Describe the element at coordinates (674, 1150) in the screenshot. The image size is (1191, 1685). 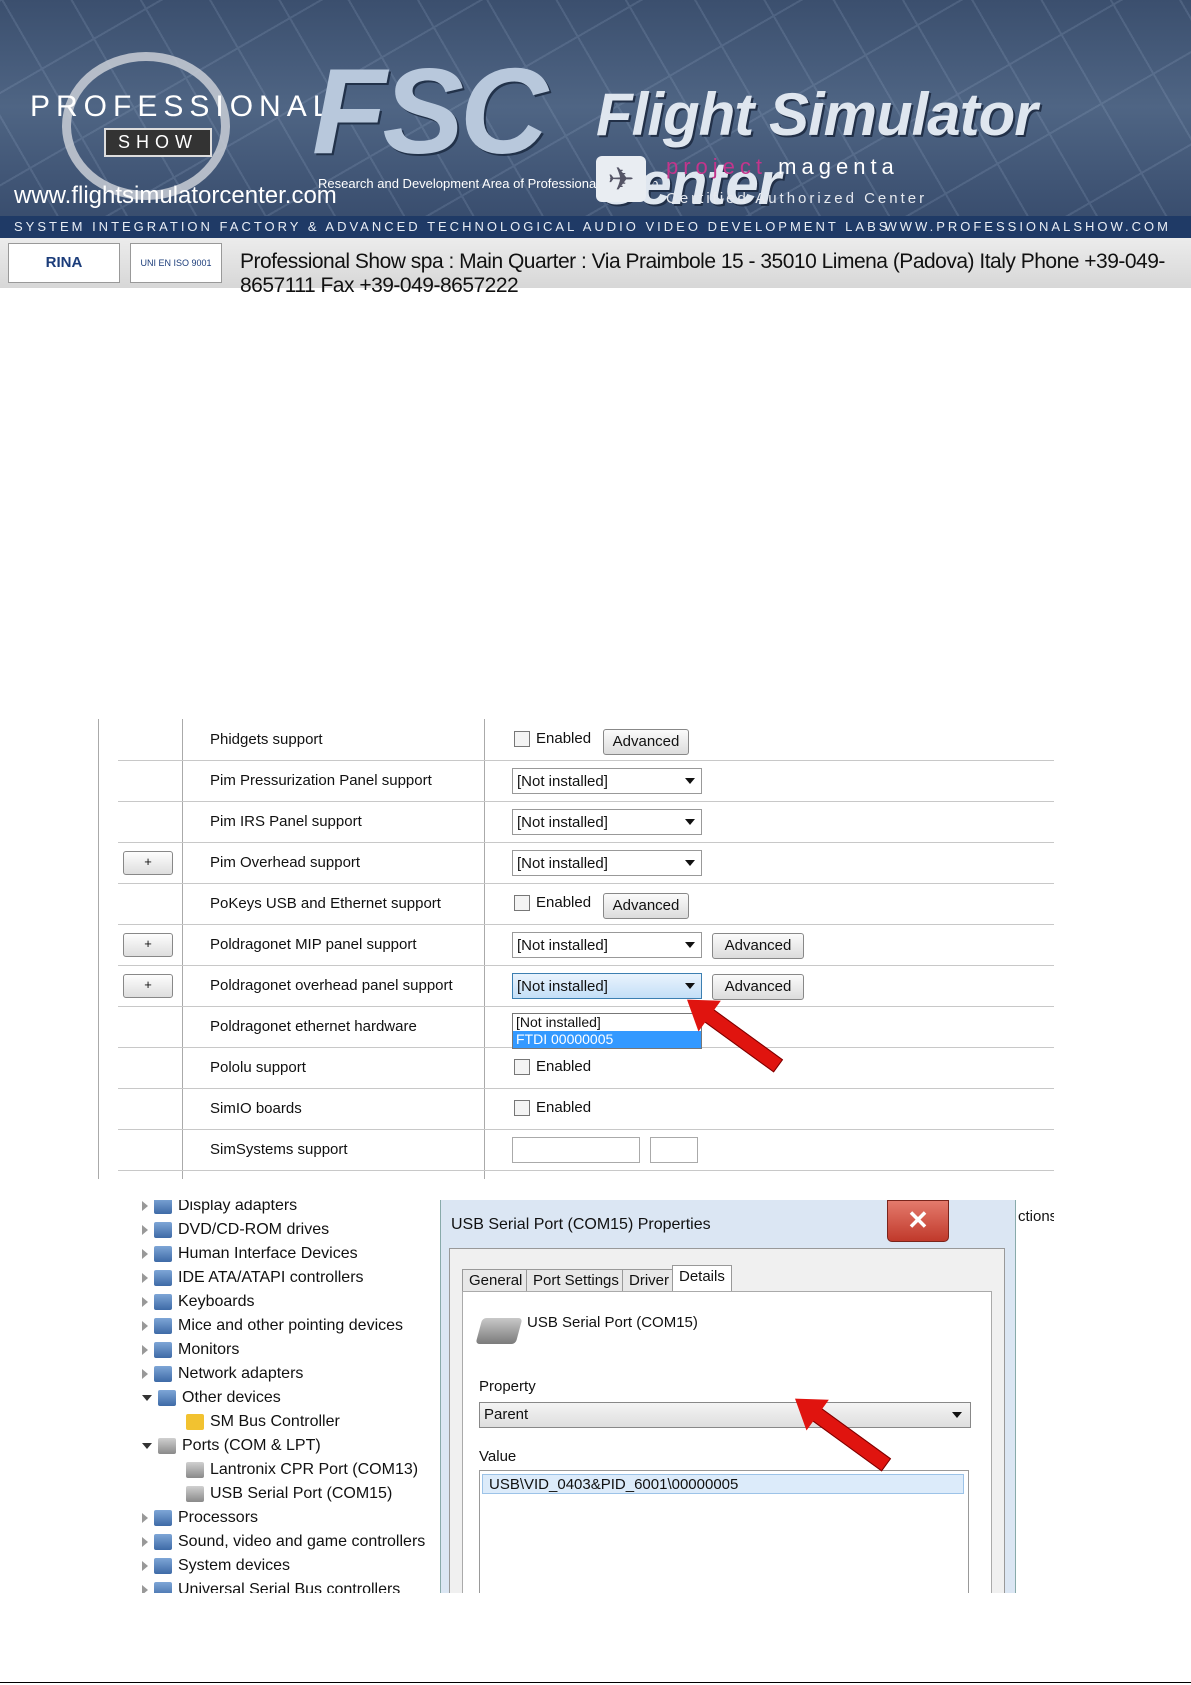
I see `simsystems-textbox-small` at that location.